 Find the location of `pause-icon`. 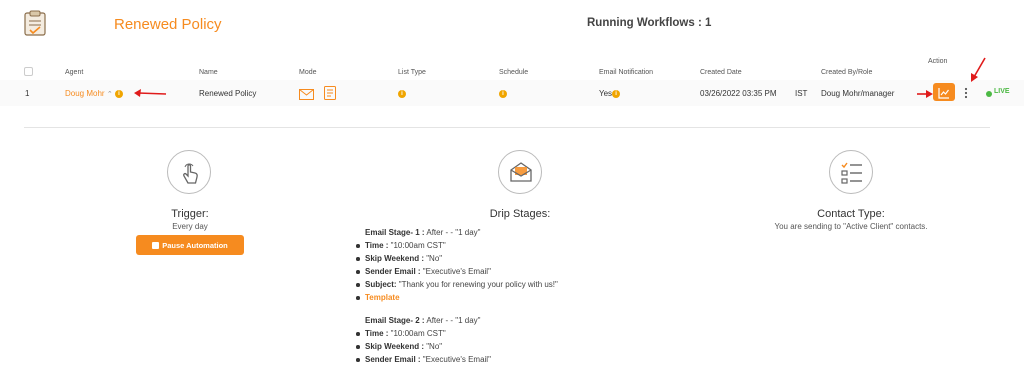

pause-icon is located at coordinates (156, 245).